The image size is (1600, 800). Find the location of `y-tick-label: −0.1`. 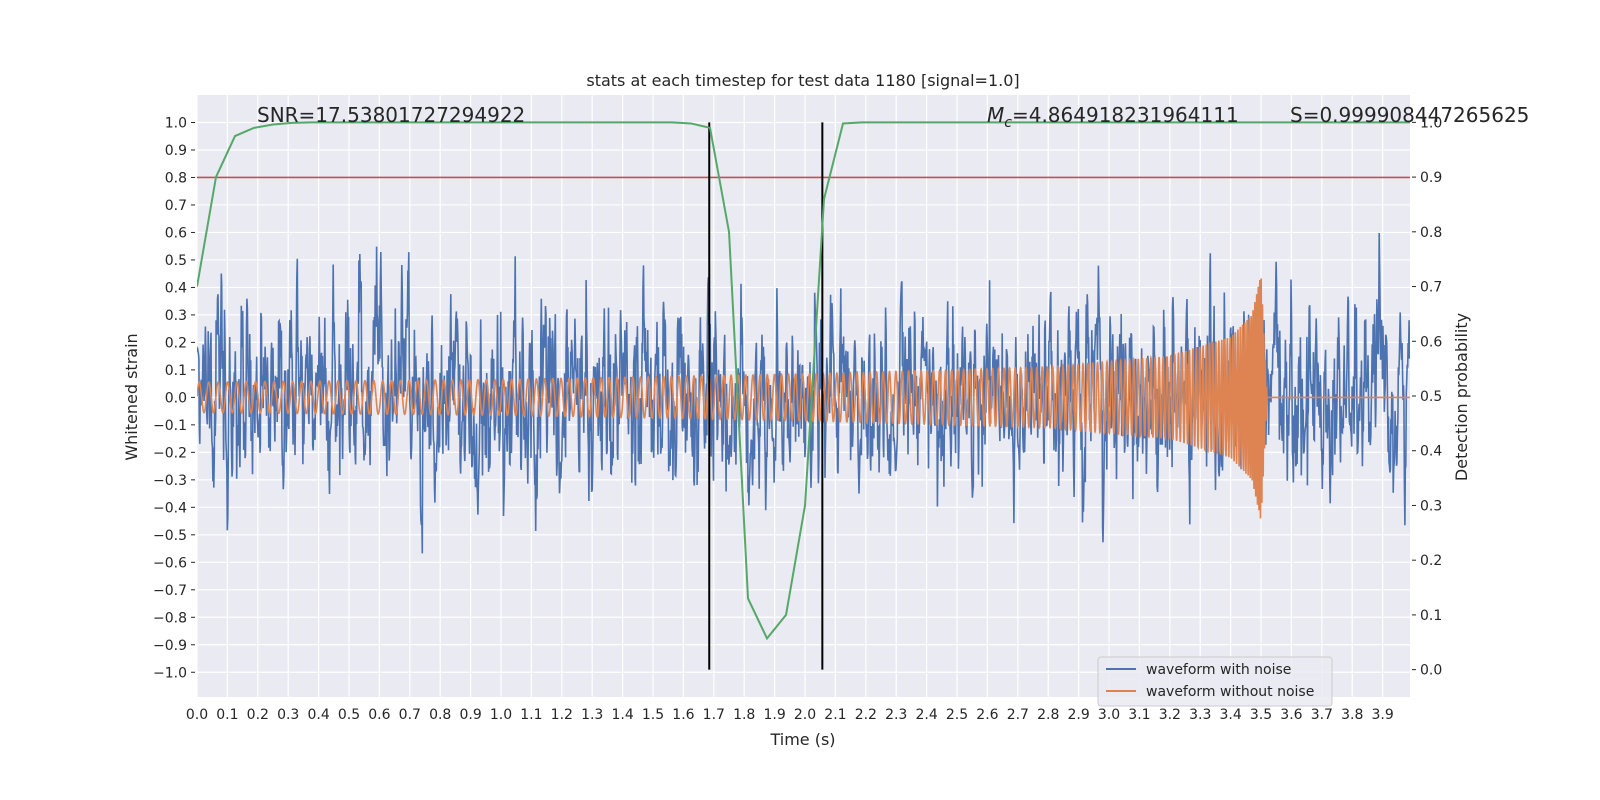

y-tick-label: −0.1 is located at coordinates (170, 426).